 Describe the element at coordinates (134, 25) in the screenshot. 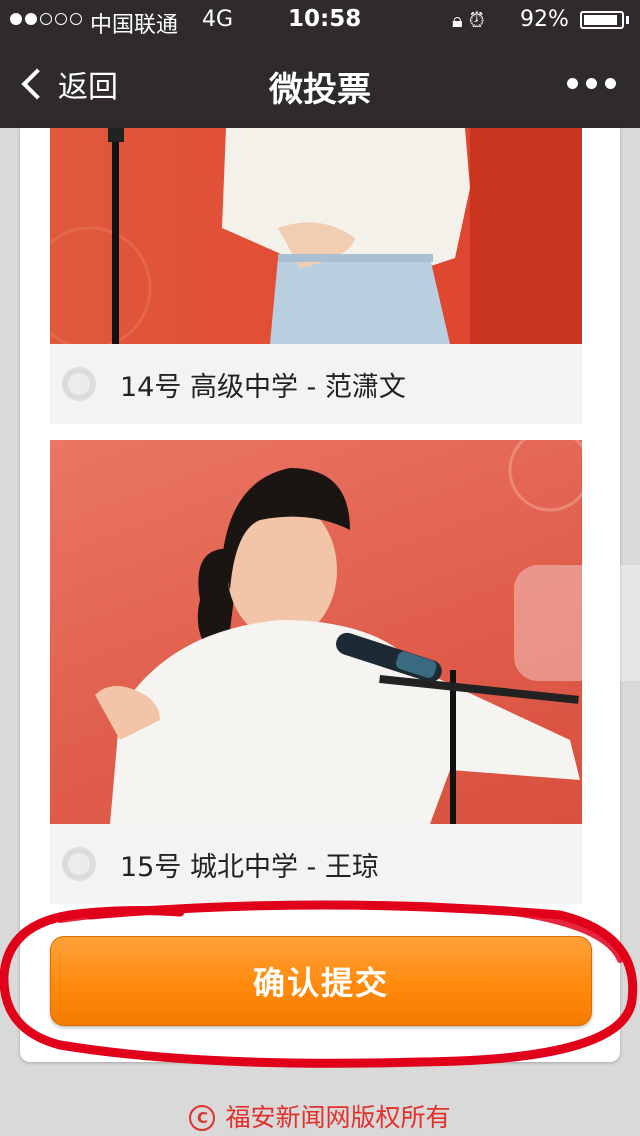

I see `carrier-name: 中国联通` at that location.